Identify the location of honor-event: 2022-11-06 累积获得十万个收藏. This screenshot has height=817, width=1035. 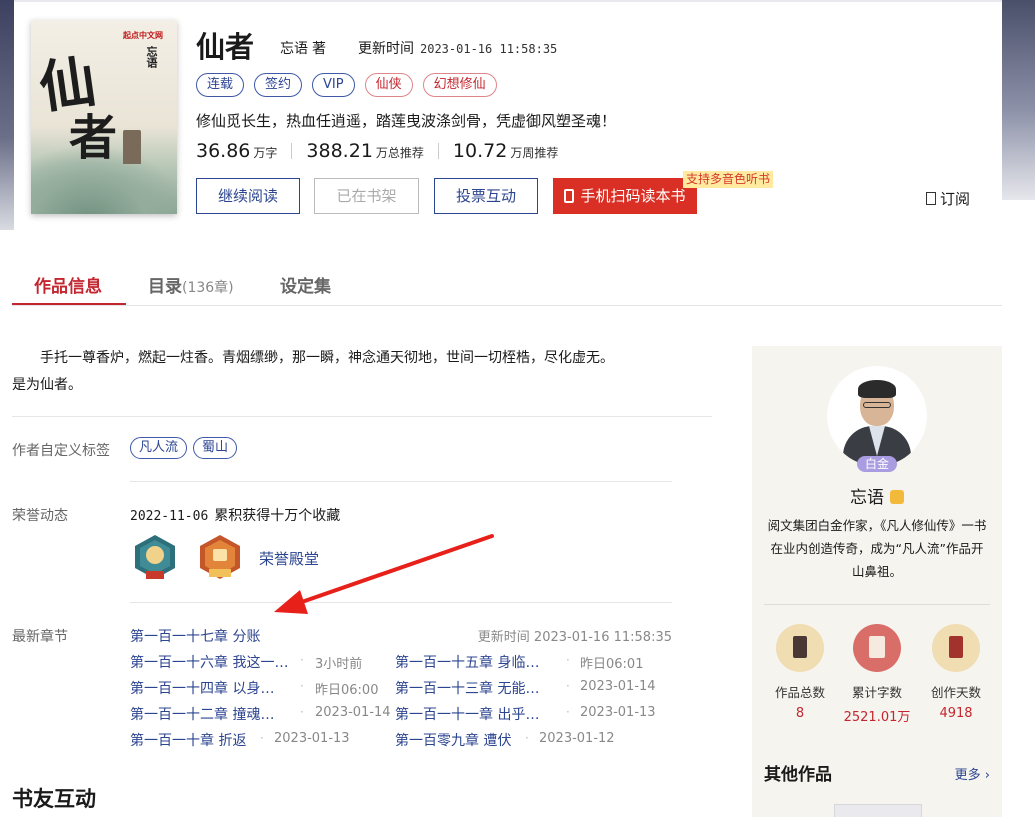
(235, 515).